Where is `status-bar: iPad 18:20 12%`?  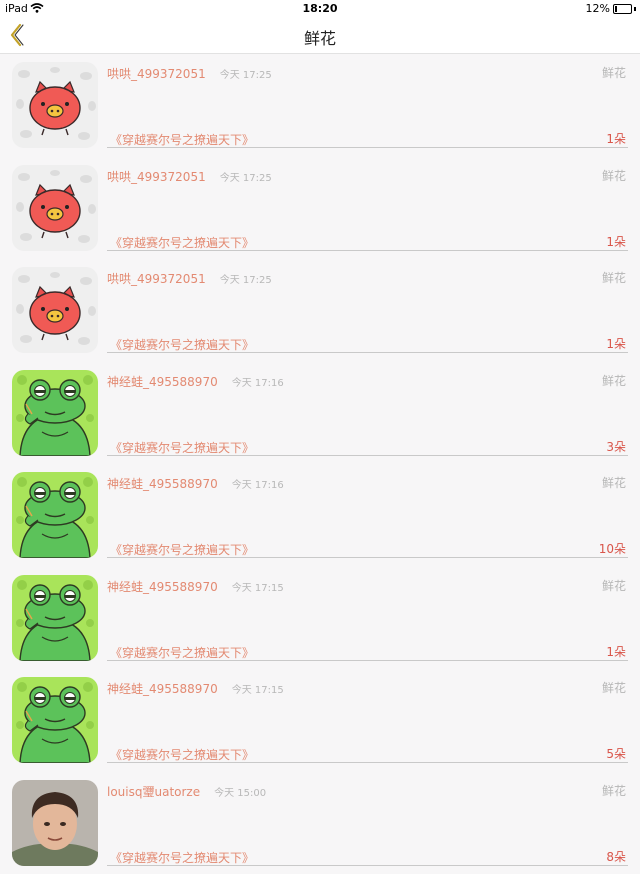
status-bar: iPad 18:20 12% is located at coordinates (320, 8).